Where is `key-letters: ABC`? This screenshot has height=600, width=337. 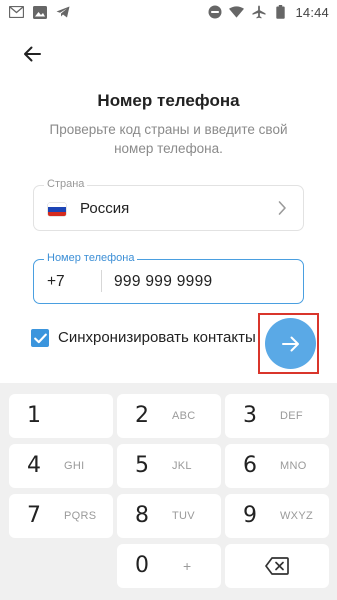 key-letters: ABC is located at coordinates (184, 416).